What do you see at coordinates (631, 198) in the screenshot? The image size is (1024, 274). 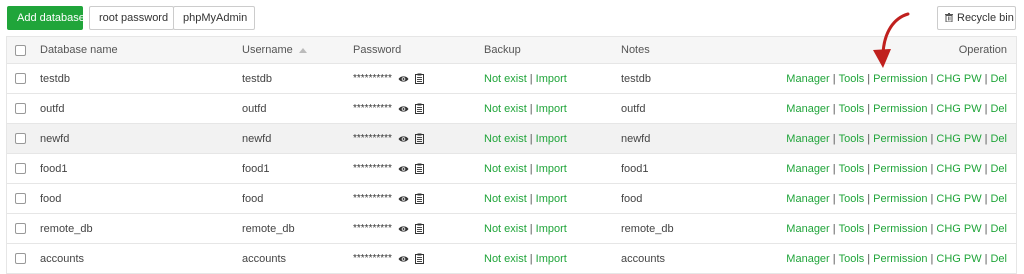 I see `notes: food` at bounding box center [631, 198].